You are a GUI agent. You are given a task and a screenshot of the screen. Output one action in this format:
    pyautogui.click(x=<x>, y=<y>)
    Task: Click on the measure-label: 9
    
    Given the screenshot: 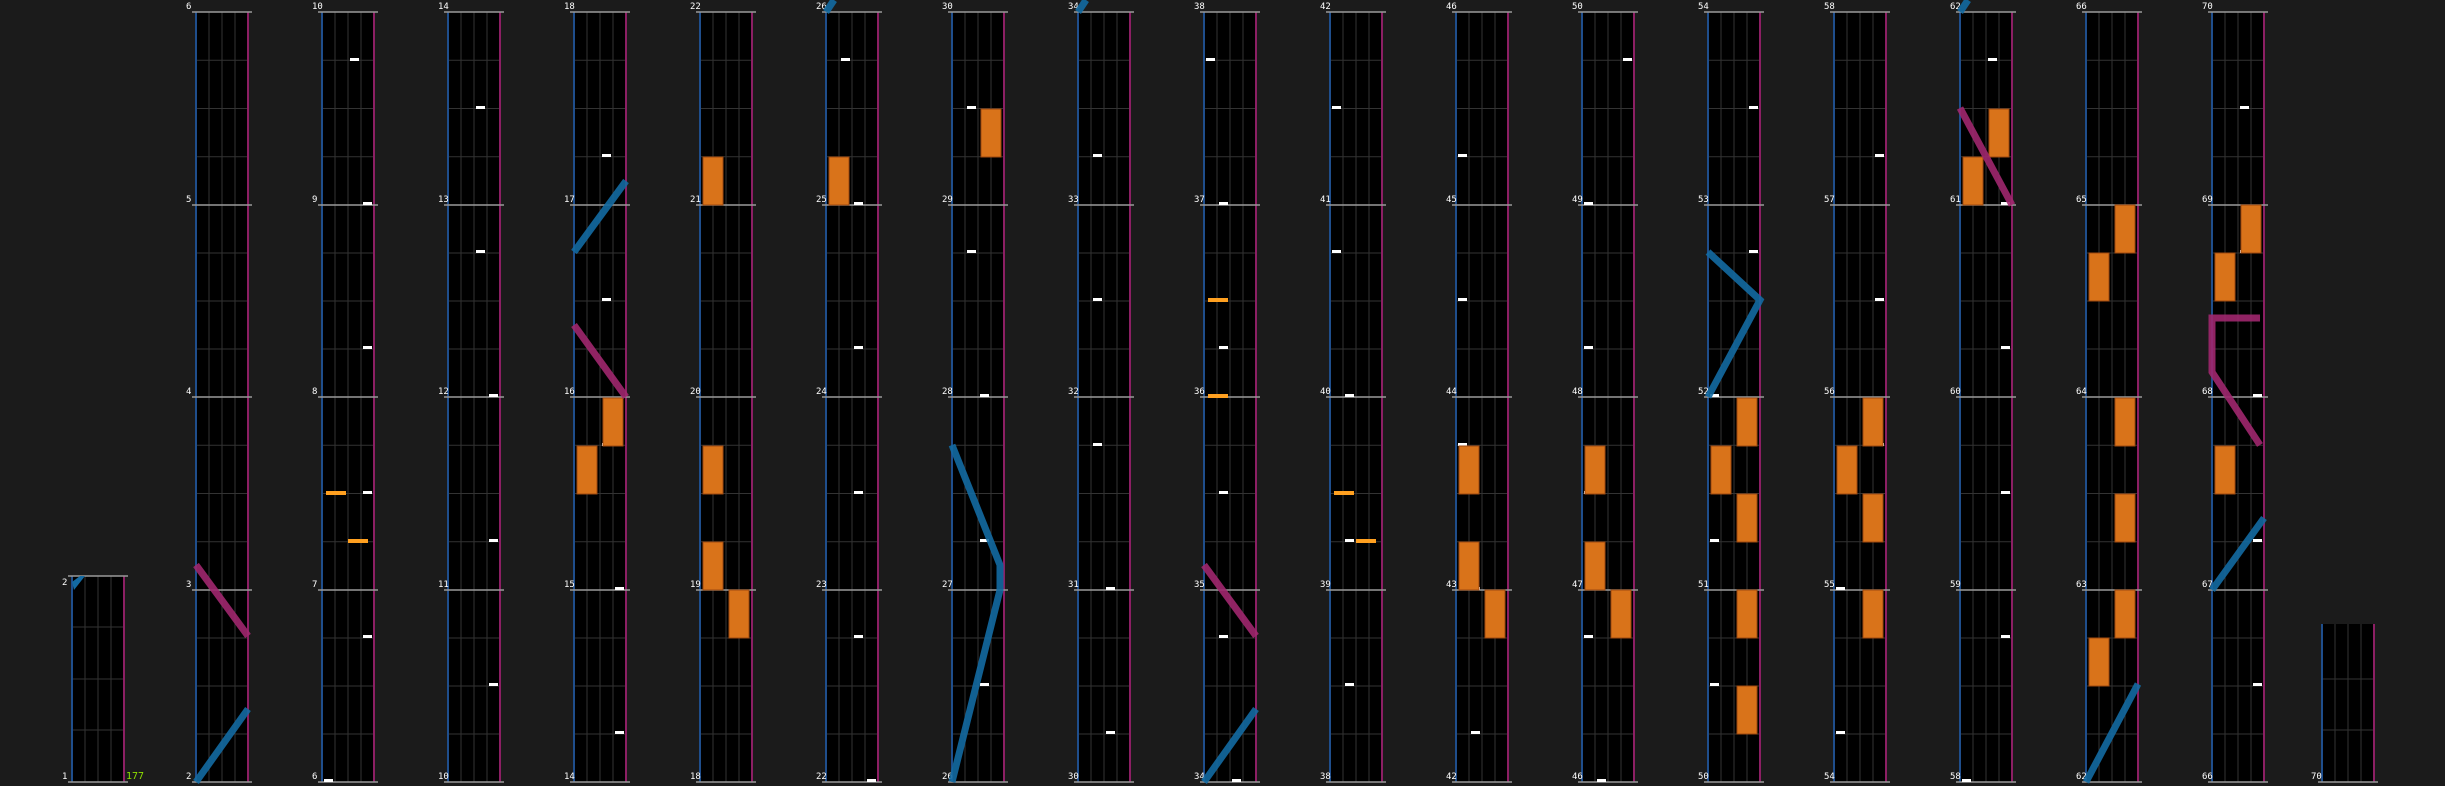 What is the action you would take?
    pyautogui.click(x=314, y=200)
    